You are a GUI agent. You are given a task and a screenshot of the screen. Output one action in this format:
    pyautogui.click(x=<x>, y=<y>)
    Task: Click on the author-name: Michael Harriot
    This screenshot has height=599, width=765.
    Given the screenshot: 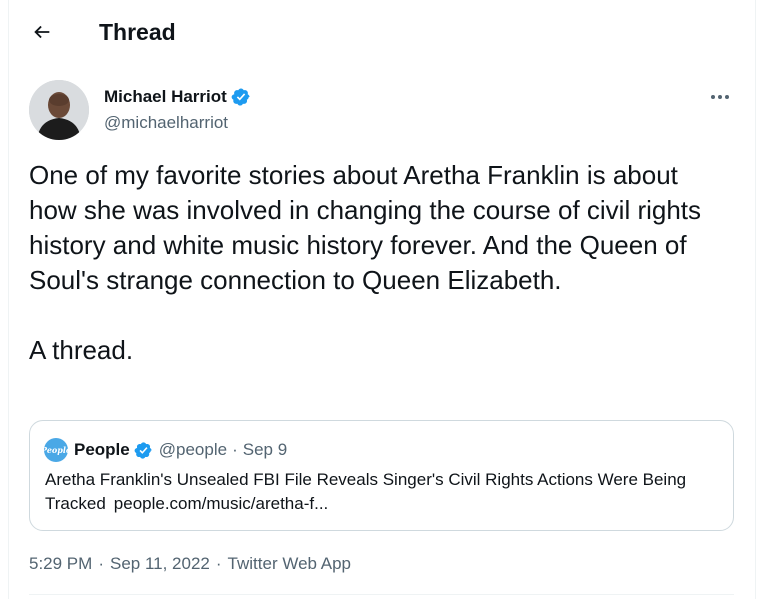 What is the action you would take?
    pyautogui.click(x=165, y=97)
    